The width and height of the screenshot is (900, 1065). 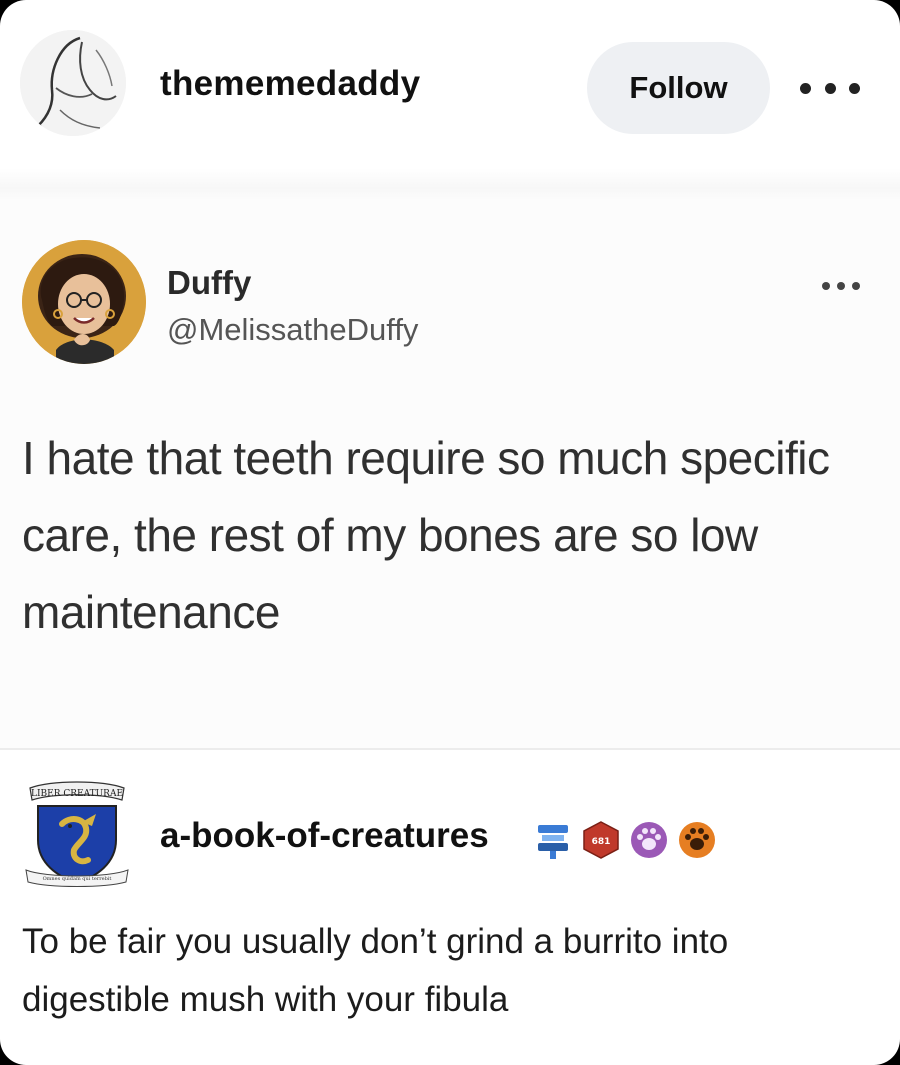 I want to click on crest-banner-text: LIBER CREATURAE, so click(x=77, y=794).